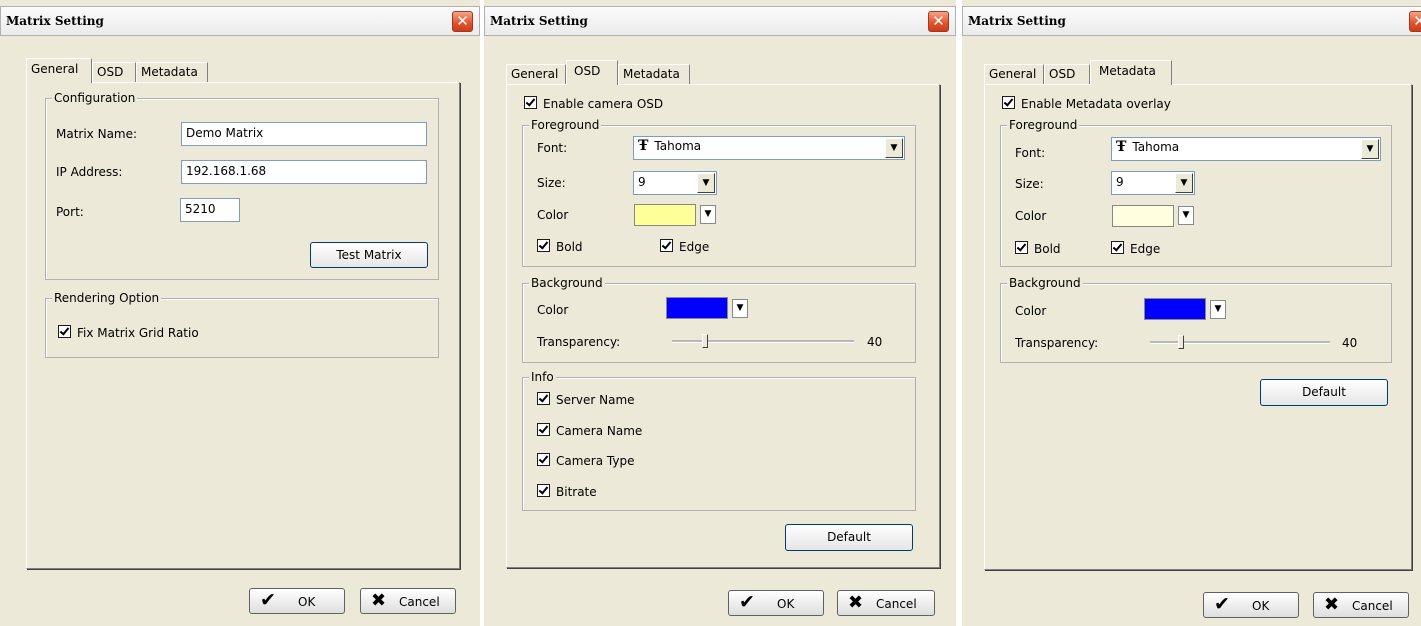  I want to click on edge-label: Edge, so click(1145, 249).